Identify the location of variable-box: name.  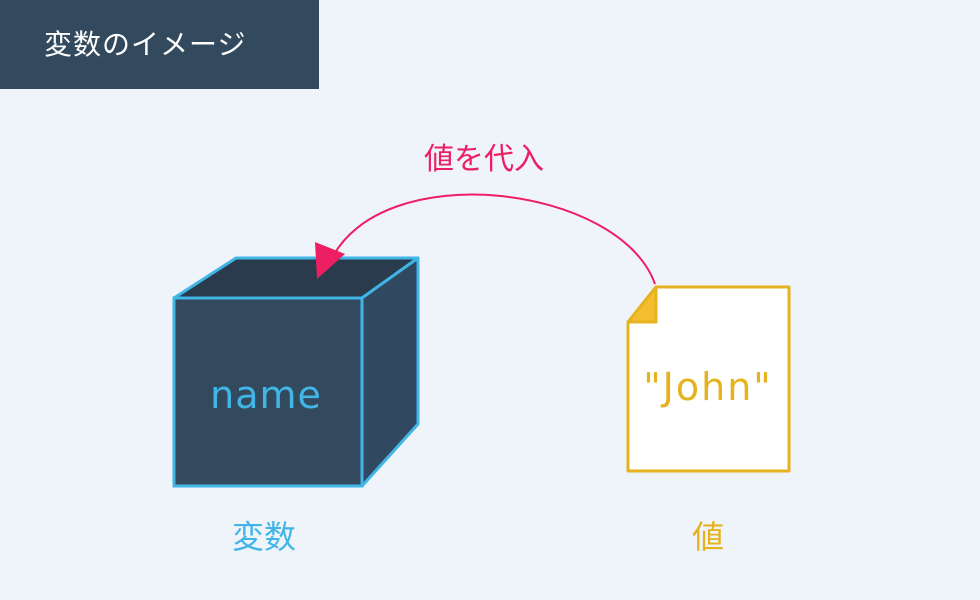
(296, 372).